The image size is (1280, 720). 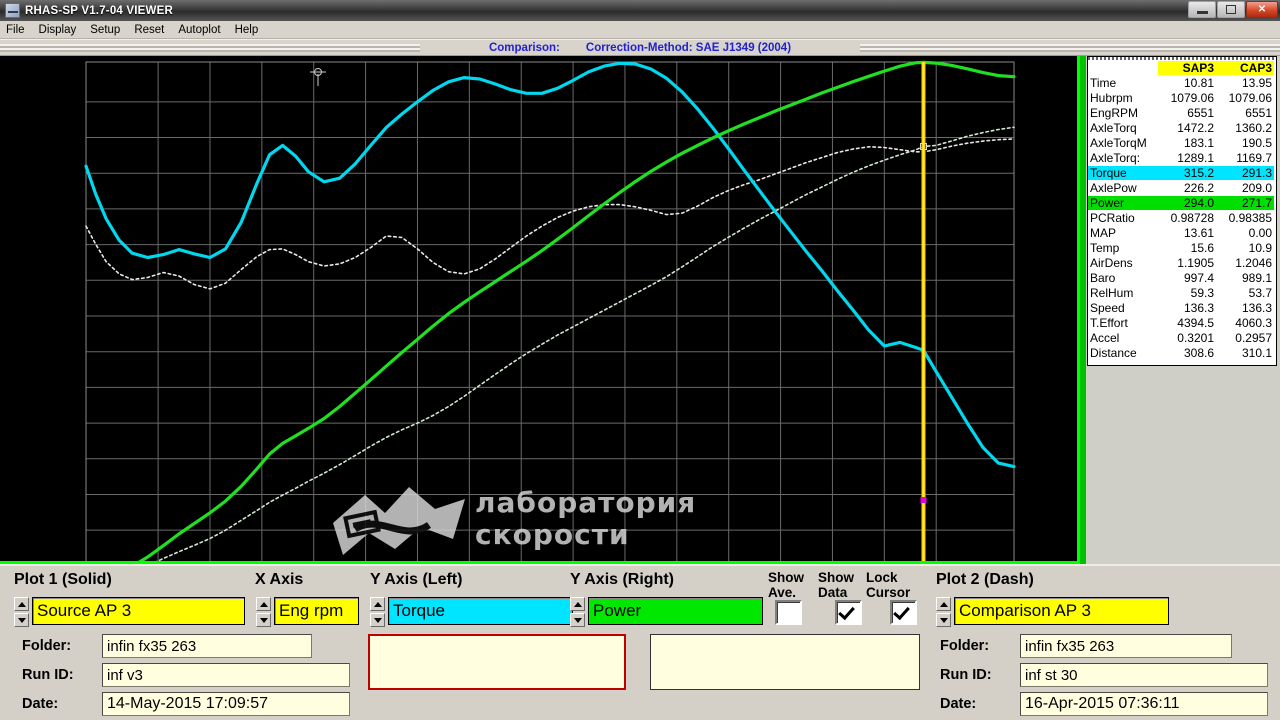 I want to click on yright-spinner-down, so click(x=577, y=620).